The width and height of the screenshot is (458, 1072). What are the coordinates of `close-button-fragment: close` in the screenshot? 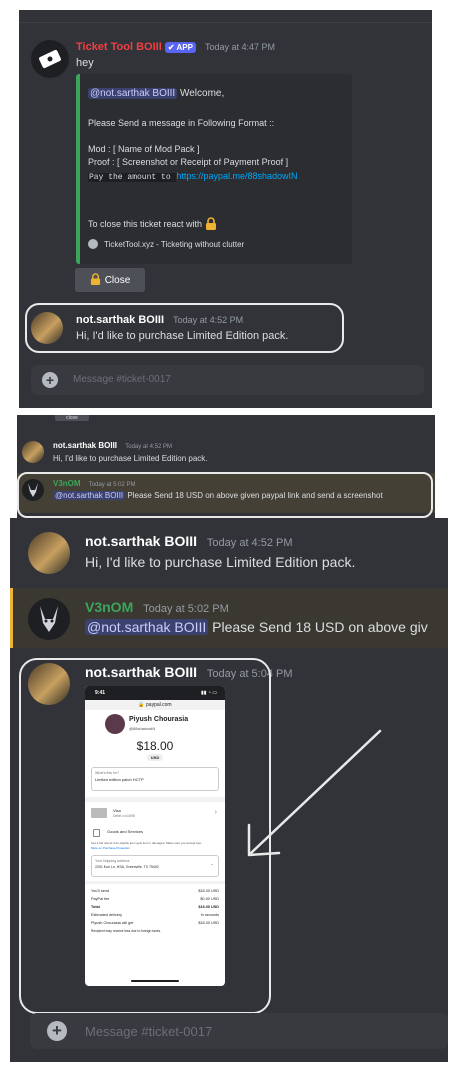 It's located at (72, 418).